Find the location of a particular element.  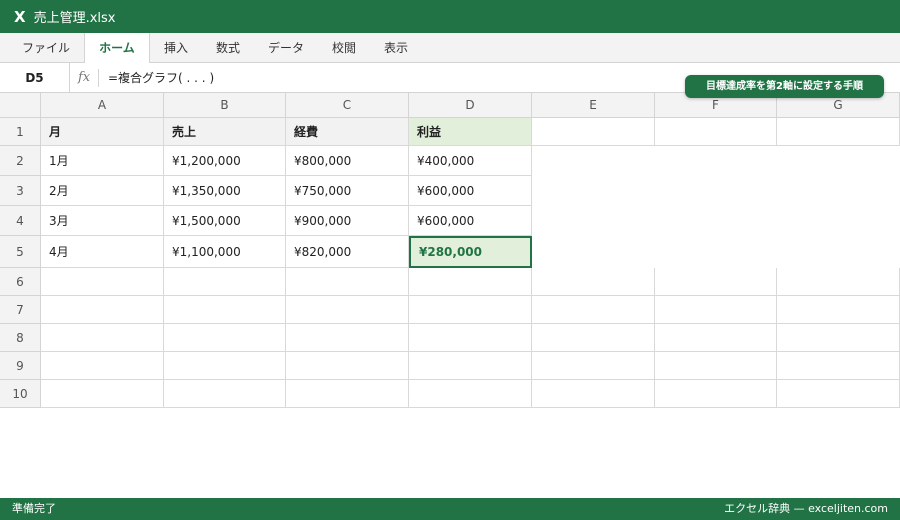

column-header-c: C is located at coordinates (347, 105).